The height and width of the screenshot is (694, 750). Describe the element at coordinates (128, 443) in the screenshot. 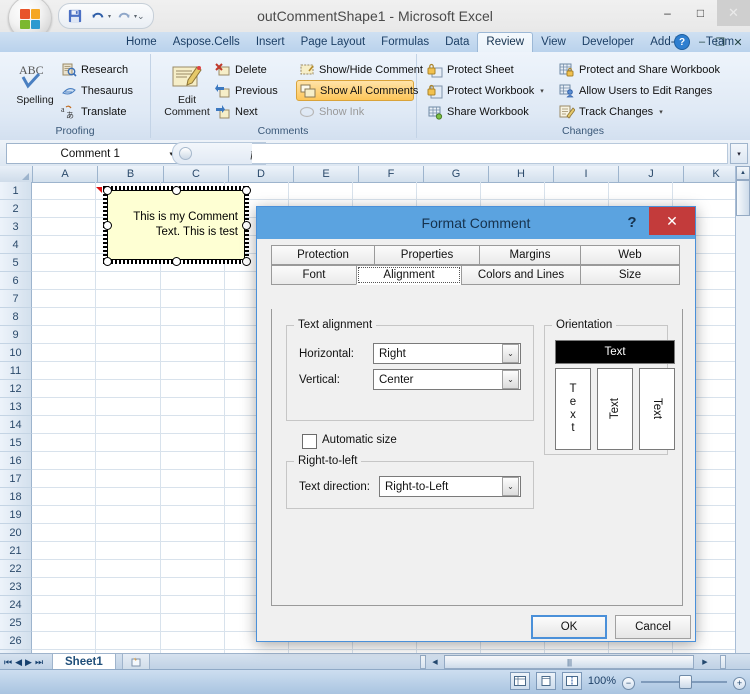

I see `cell-B15` at that location.